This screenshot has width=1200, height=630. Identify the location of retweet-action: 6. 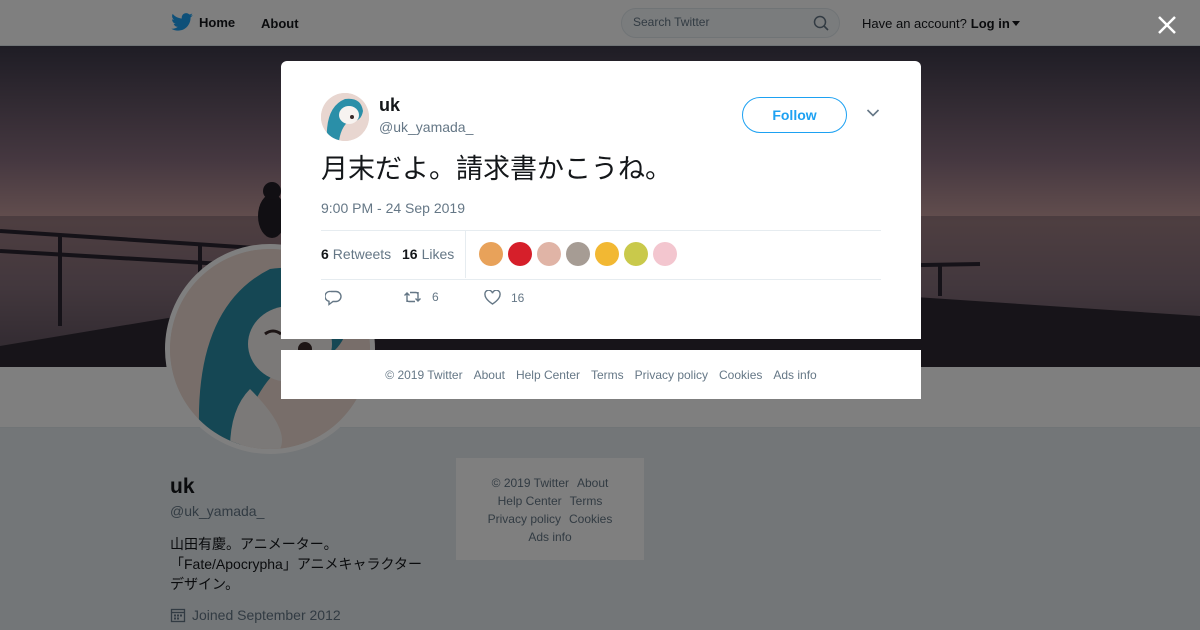
(421, 297).